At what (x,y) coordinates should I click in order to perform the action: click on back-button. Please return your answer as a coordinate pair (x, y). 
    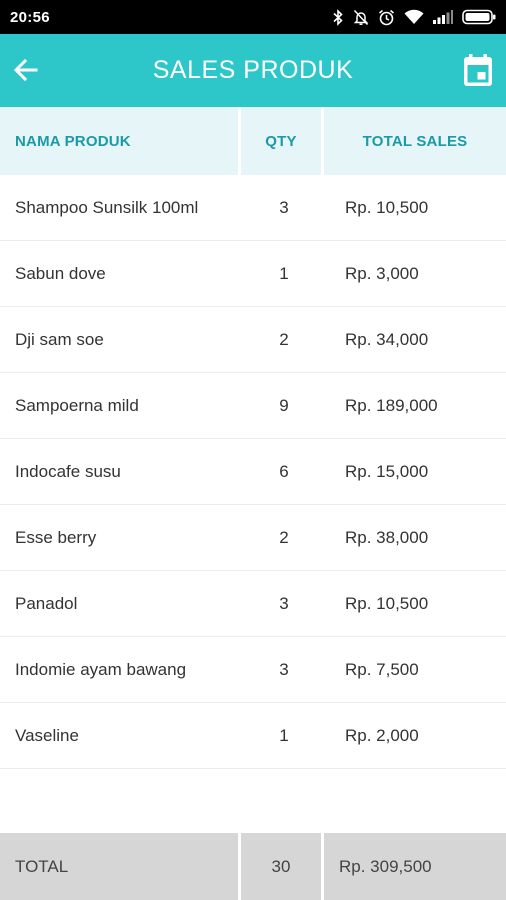
    Looking at the image, I should click on (26, 70).